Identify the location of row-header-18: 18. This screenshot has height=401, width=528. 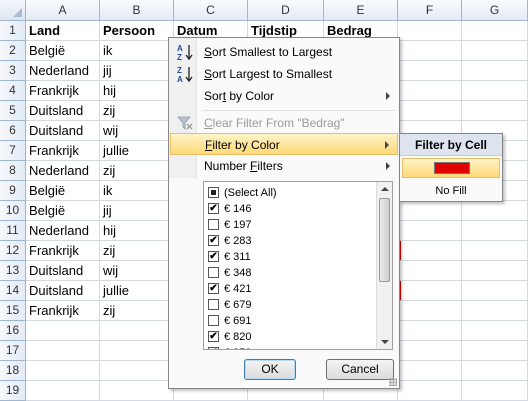
(13, 371).